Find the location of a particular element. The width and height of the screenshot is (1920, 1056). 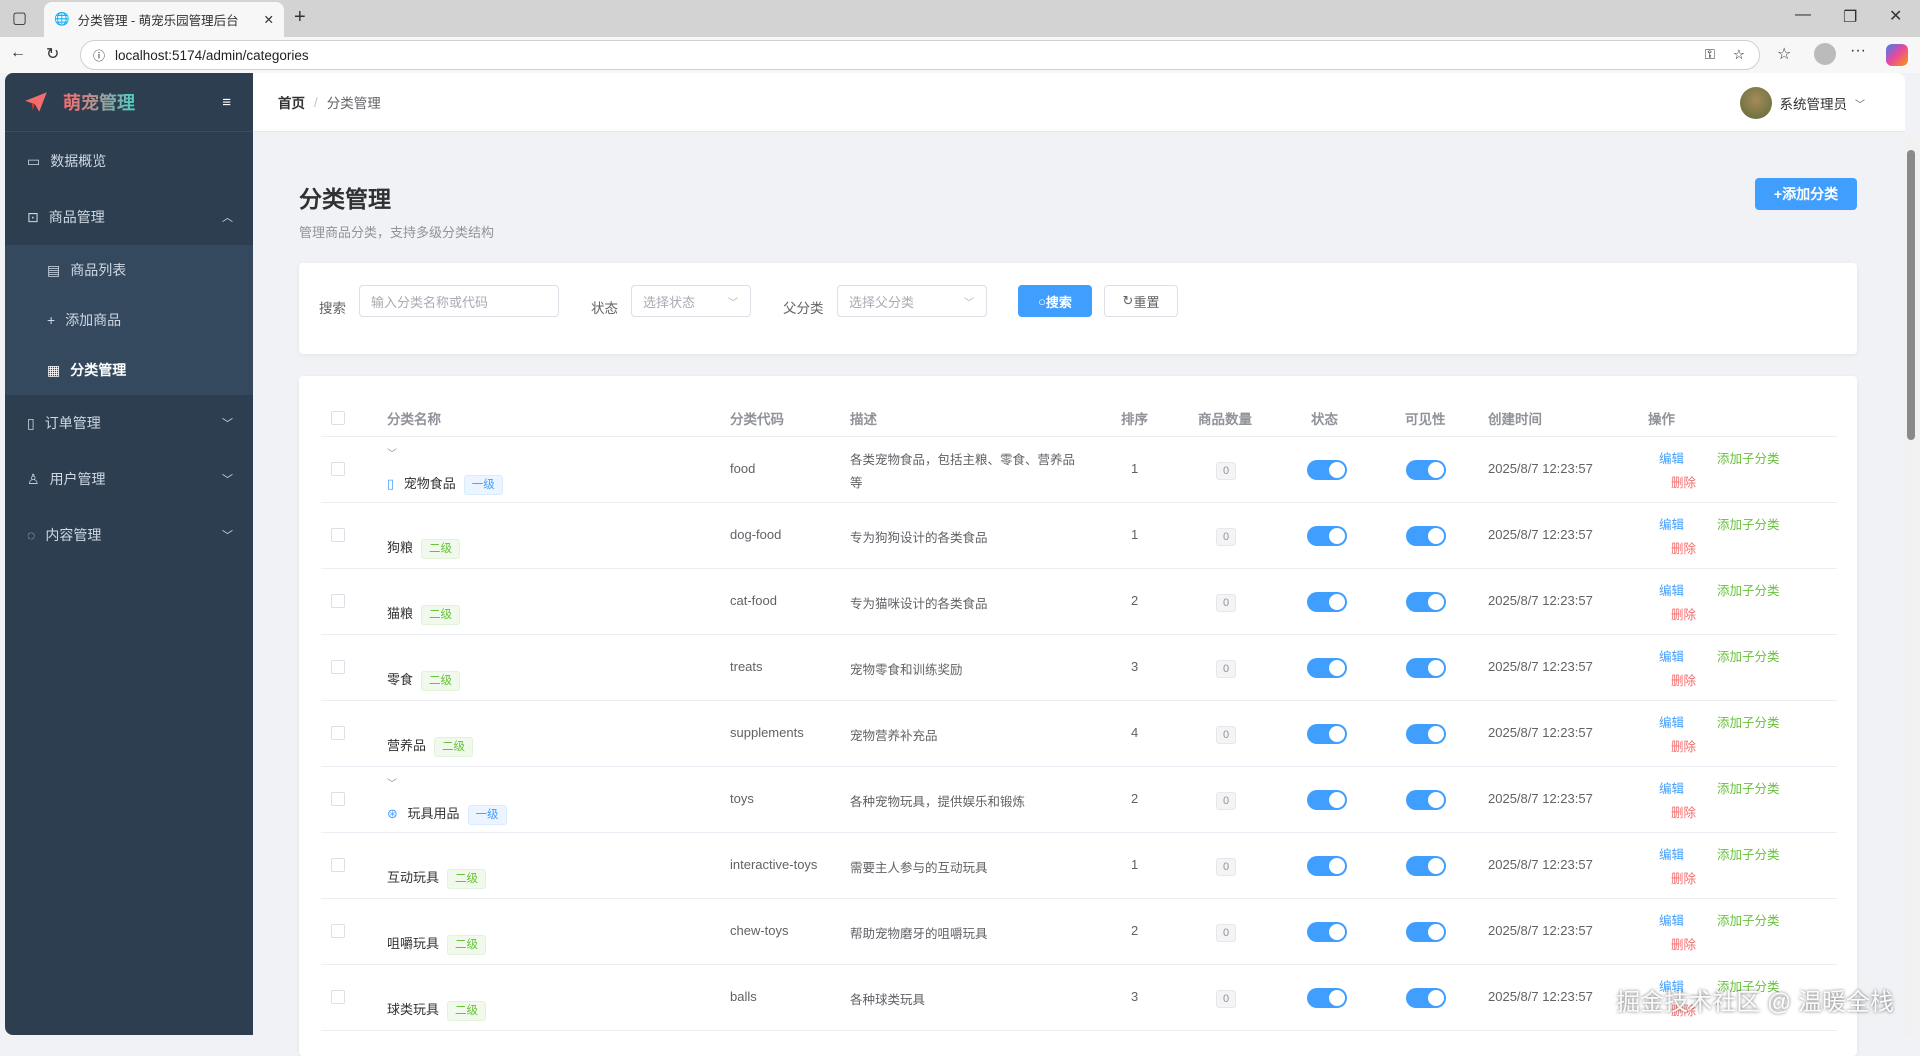

sidebar-item-add-product: + 添加商品 is located at coordinates (129, 320).